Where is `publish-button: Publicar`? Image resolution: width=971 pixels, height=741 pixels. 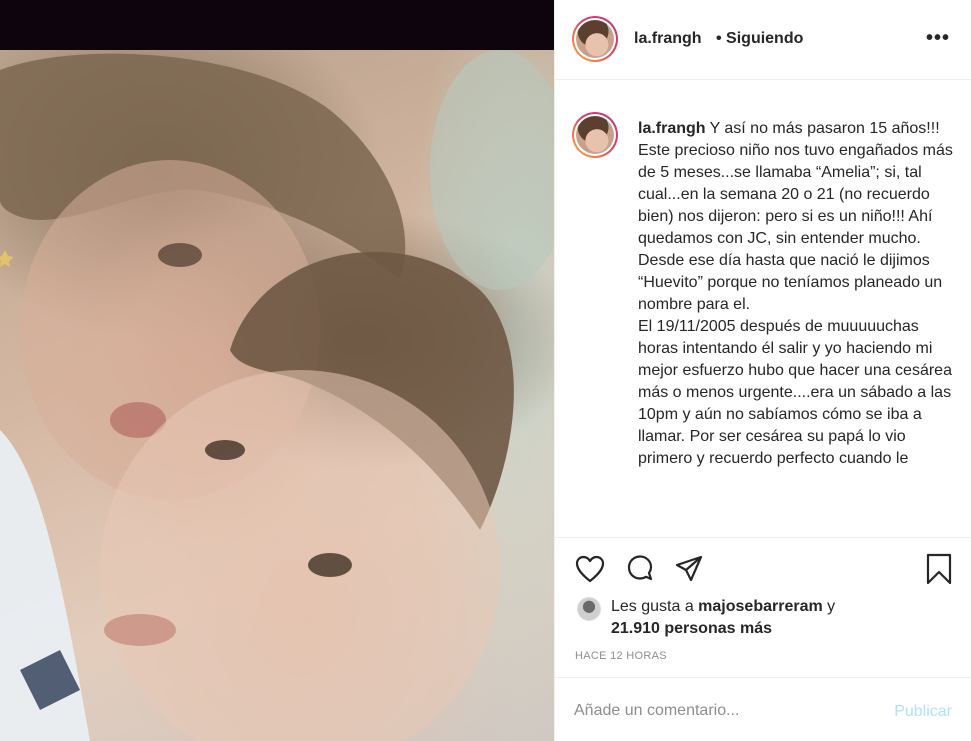
publish-button: Publicar is located at coordinates (923, 712).